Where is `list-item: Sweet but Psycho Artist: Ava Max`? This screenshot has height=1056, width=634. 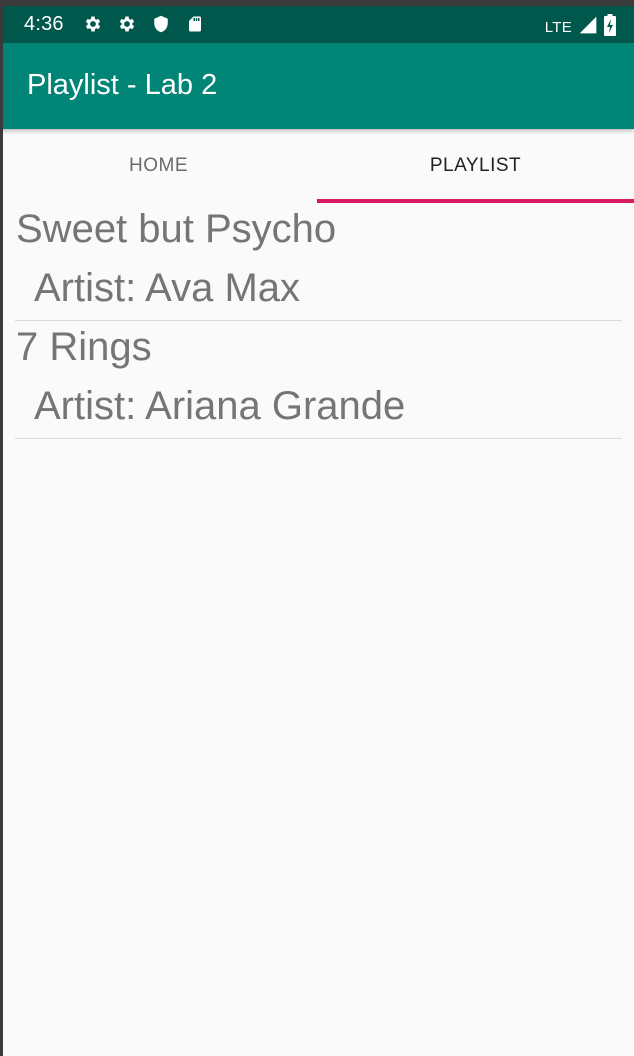 list-item: Sweet but Psycho Artist: Ava Max is located at coordinates (318, 262).